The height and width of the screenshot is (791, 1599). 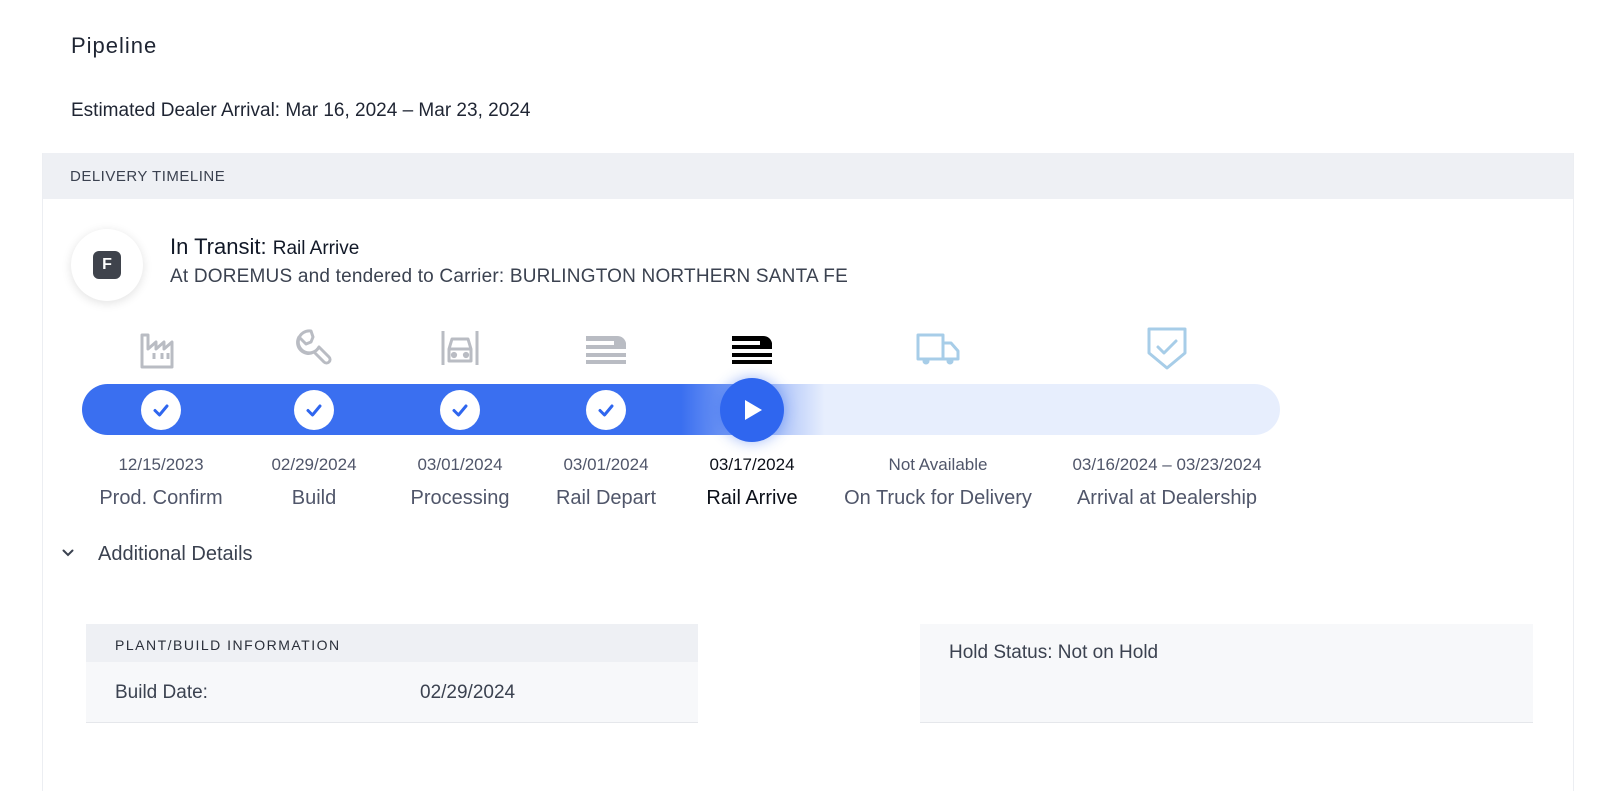 I want to click on progress-track, so click(x=681, y=409).